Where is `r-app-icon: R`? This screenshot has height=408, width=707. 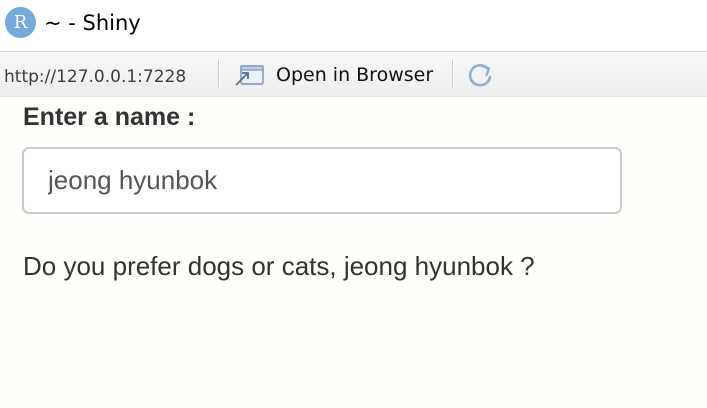
r-app-icon: R is located at coordinates (20, 22).